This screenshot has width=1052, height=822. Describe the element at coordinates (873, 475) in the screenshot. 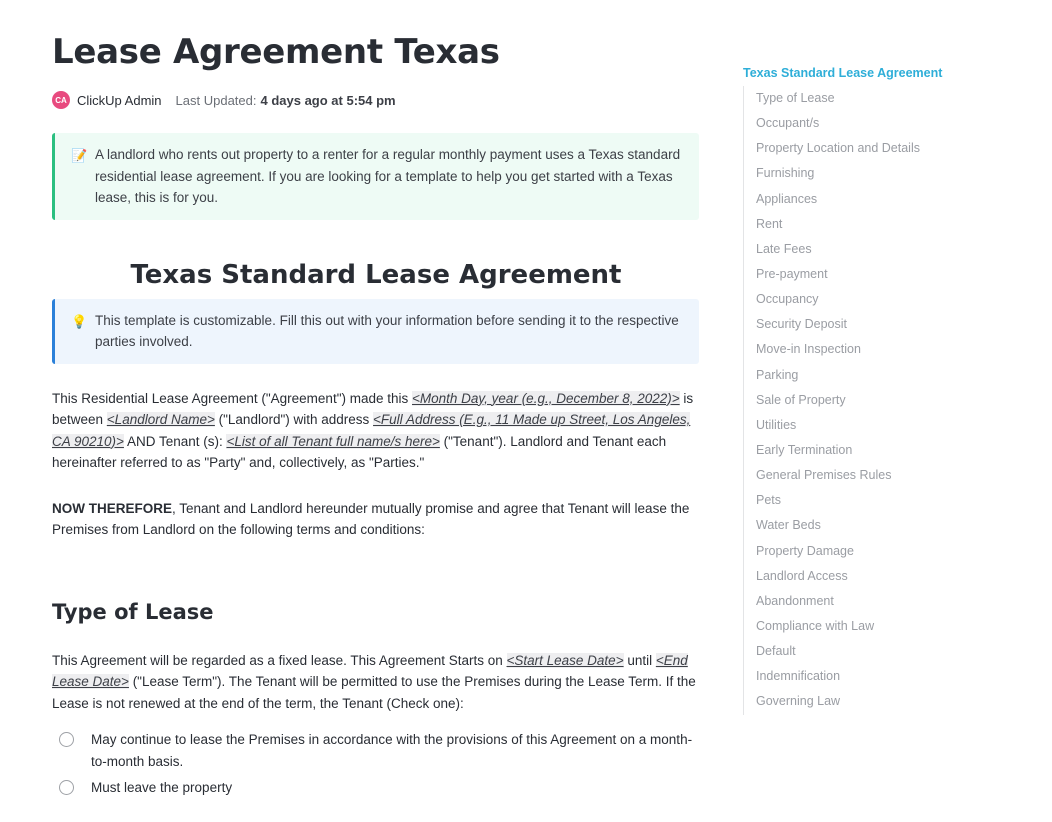

I see `toc-item-general-premises-rules: General Premises Rules` at that location.